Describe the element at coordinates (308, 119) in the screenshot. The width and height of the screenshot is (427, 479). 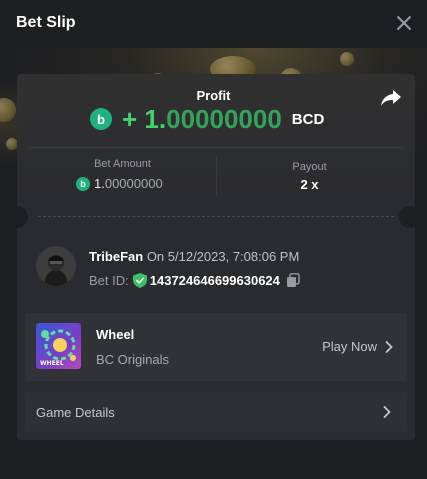
I see `profit-currency: BCD` at that location.